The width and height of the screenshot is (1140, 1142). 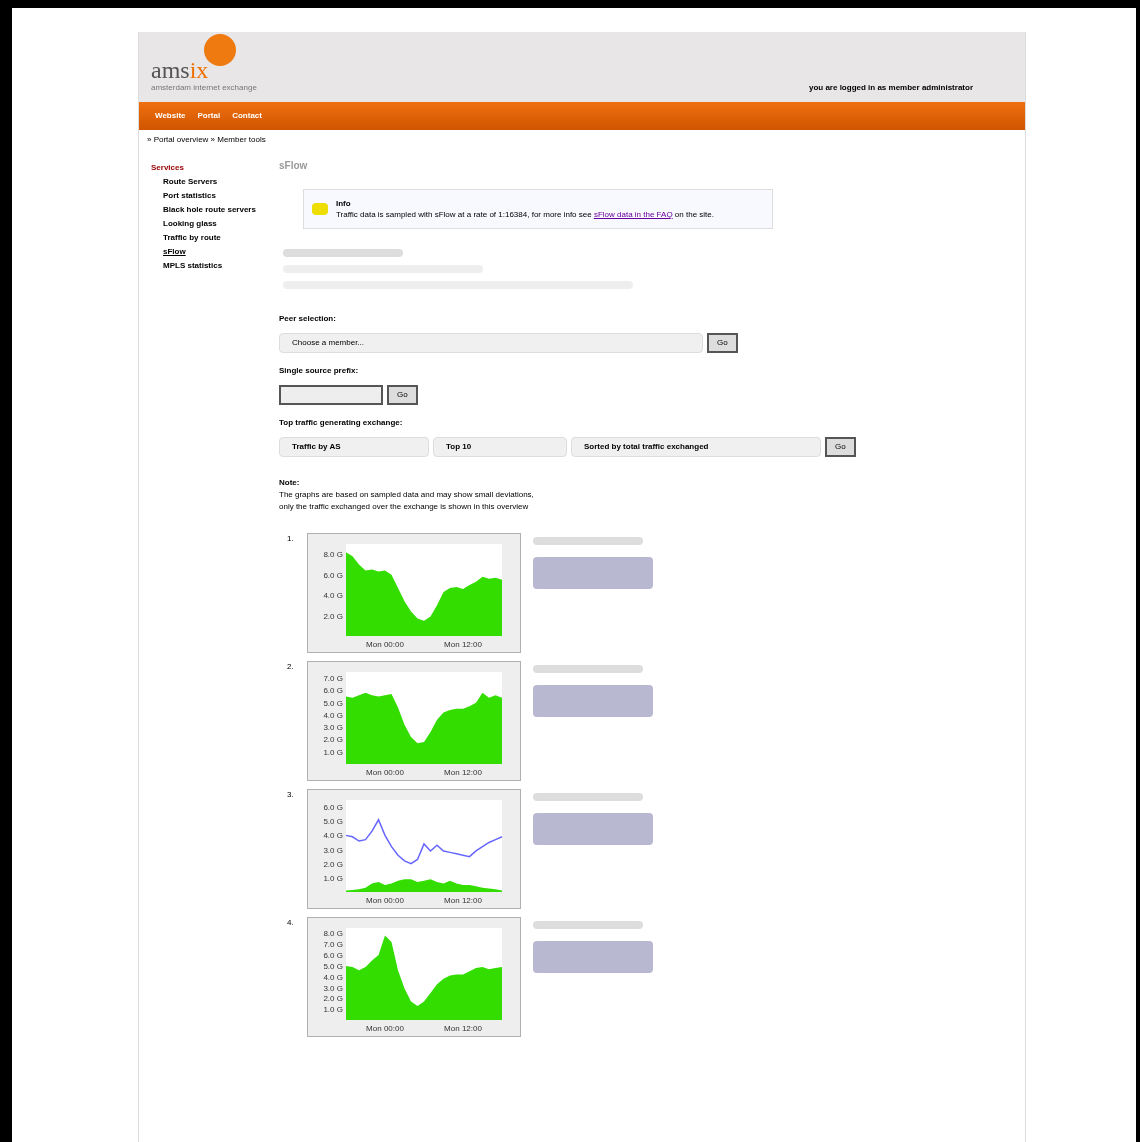 I want to click on list-marker: 2., so click(x=291, y=667).